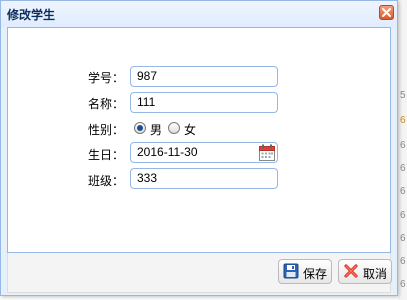 The height and width of the screenshot is (300, 407). Describe the element at coordinates (105, 181) in the screenshot. I see `class-label: 班级：` at that location.